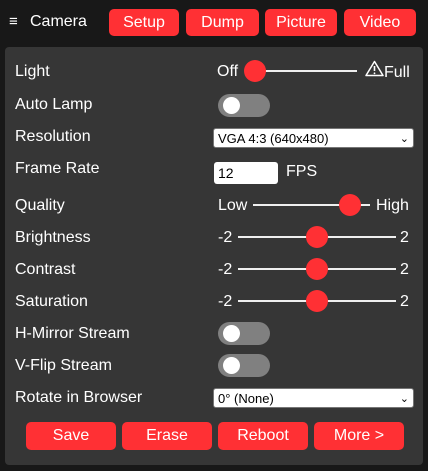  What do you see at coordinates (51, 301) in the screenshot?
I see `saturation-label: Saturation` at bounding box center [51, 301].